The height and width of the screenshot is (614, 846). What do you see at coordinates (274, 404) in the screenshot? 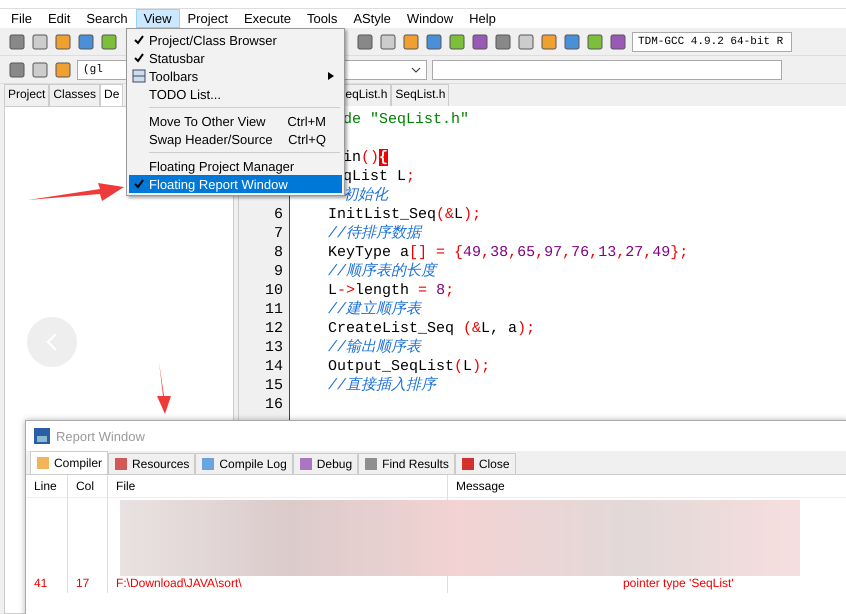
I see `line-number: 16` at bounding box center [274, 404].